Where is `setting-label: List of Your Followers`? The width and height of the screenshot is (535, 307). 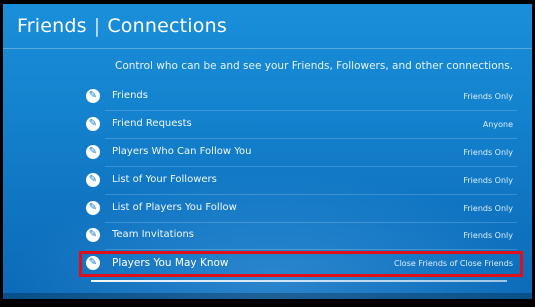
setting-label: List of Your Followers is located at coordinates (164, 179).